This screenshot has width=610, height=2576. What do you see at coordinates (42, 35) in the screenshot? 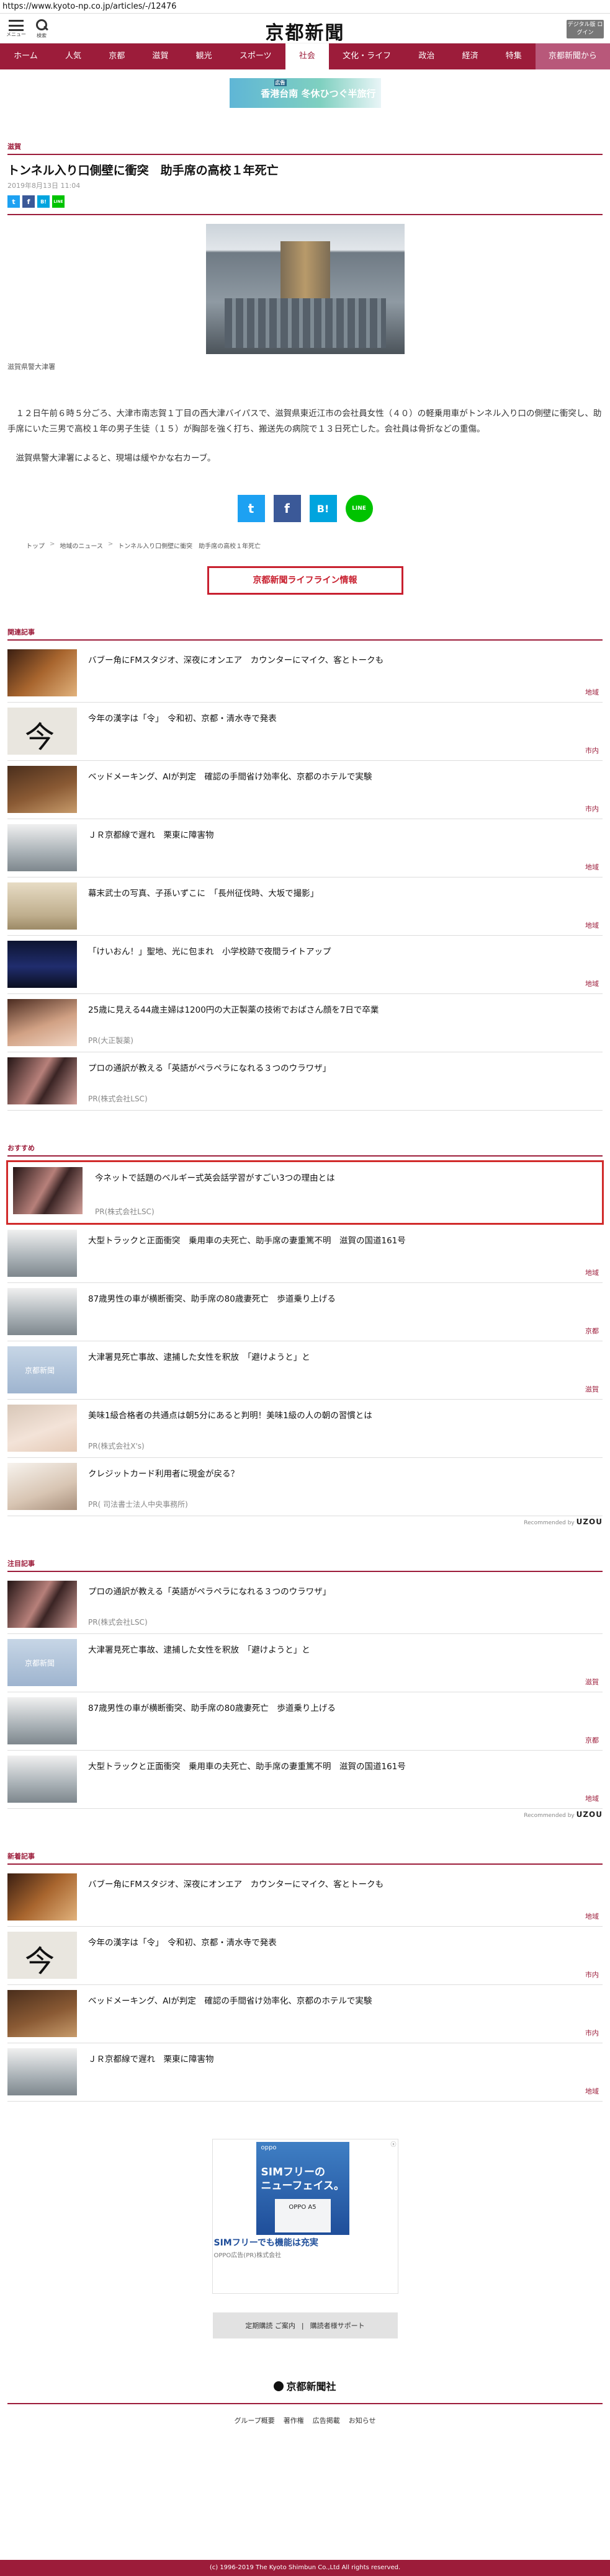
I see `search-label: 検索` at bounding box center [42, 35].